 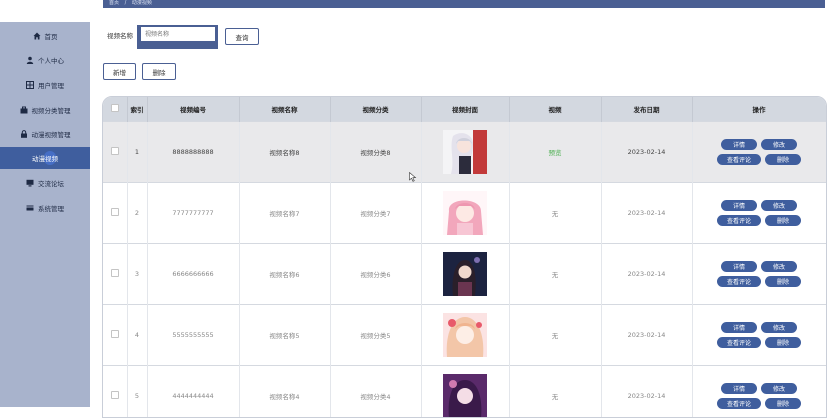 I want to click on sidebar-item-video-management: 动漫视频管理, so click(x=45, y=134).